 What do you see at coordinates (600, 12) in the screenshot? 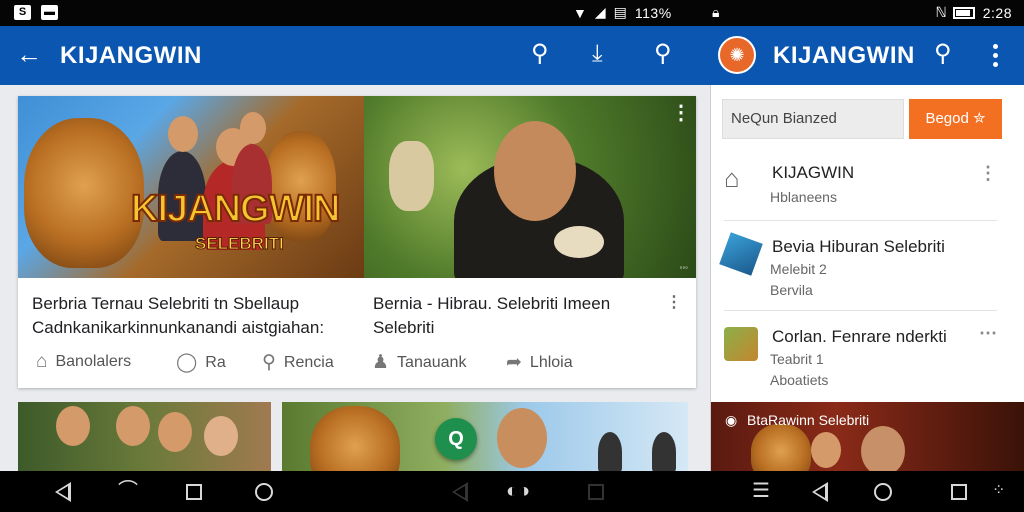
I see `signal-icon: ◢` at bounding box center [600, 12].